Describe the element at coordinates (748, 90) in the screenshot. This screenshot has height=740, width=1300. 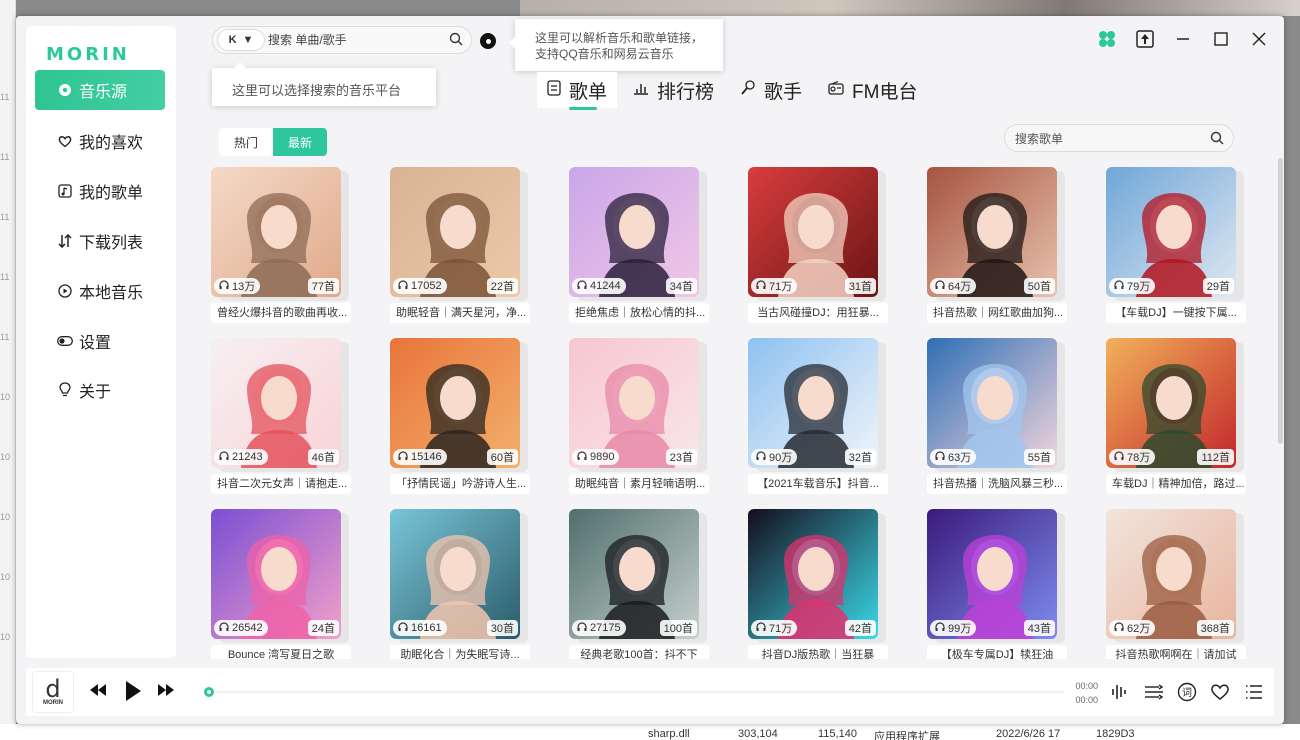
I see `singer-icon` at that location.